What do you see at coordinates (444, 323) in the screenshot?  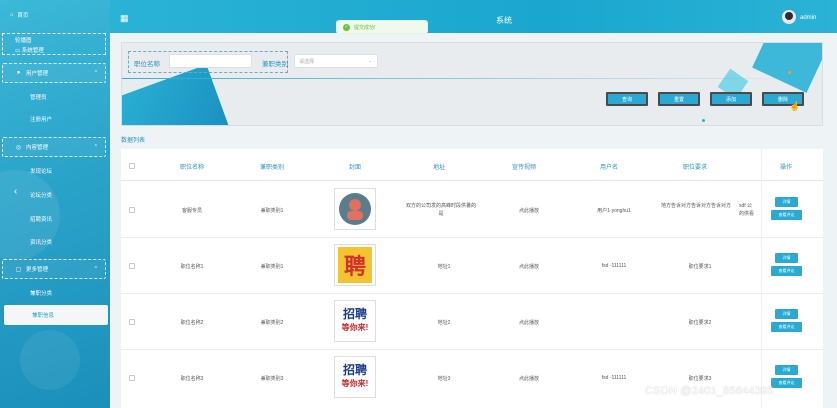 I see `cell-address: 地址2` at bounding box center [444, 323].